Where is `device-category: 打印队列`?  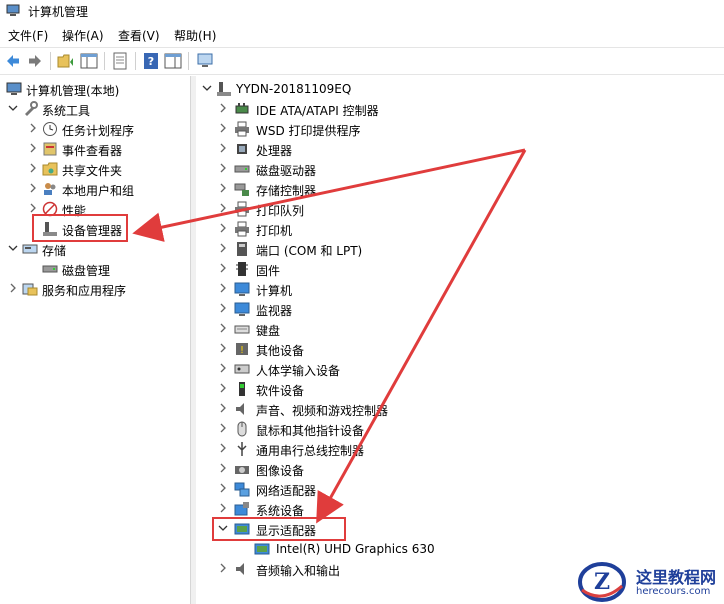 device-category: 打印队列 is located at coordinates (460, 209).